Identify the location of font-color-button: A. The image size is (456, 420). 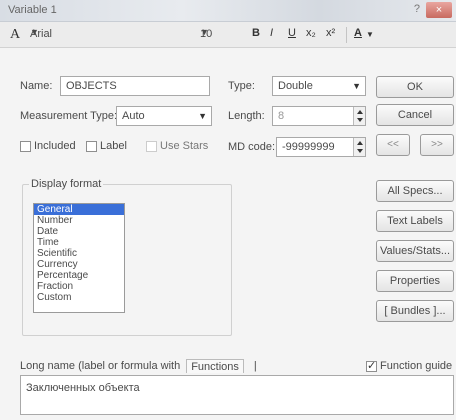
(358, 33).